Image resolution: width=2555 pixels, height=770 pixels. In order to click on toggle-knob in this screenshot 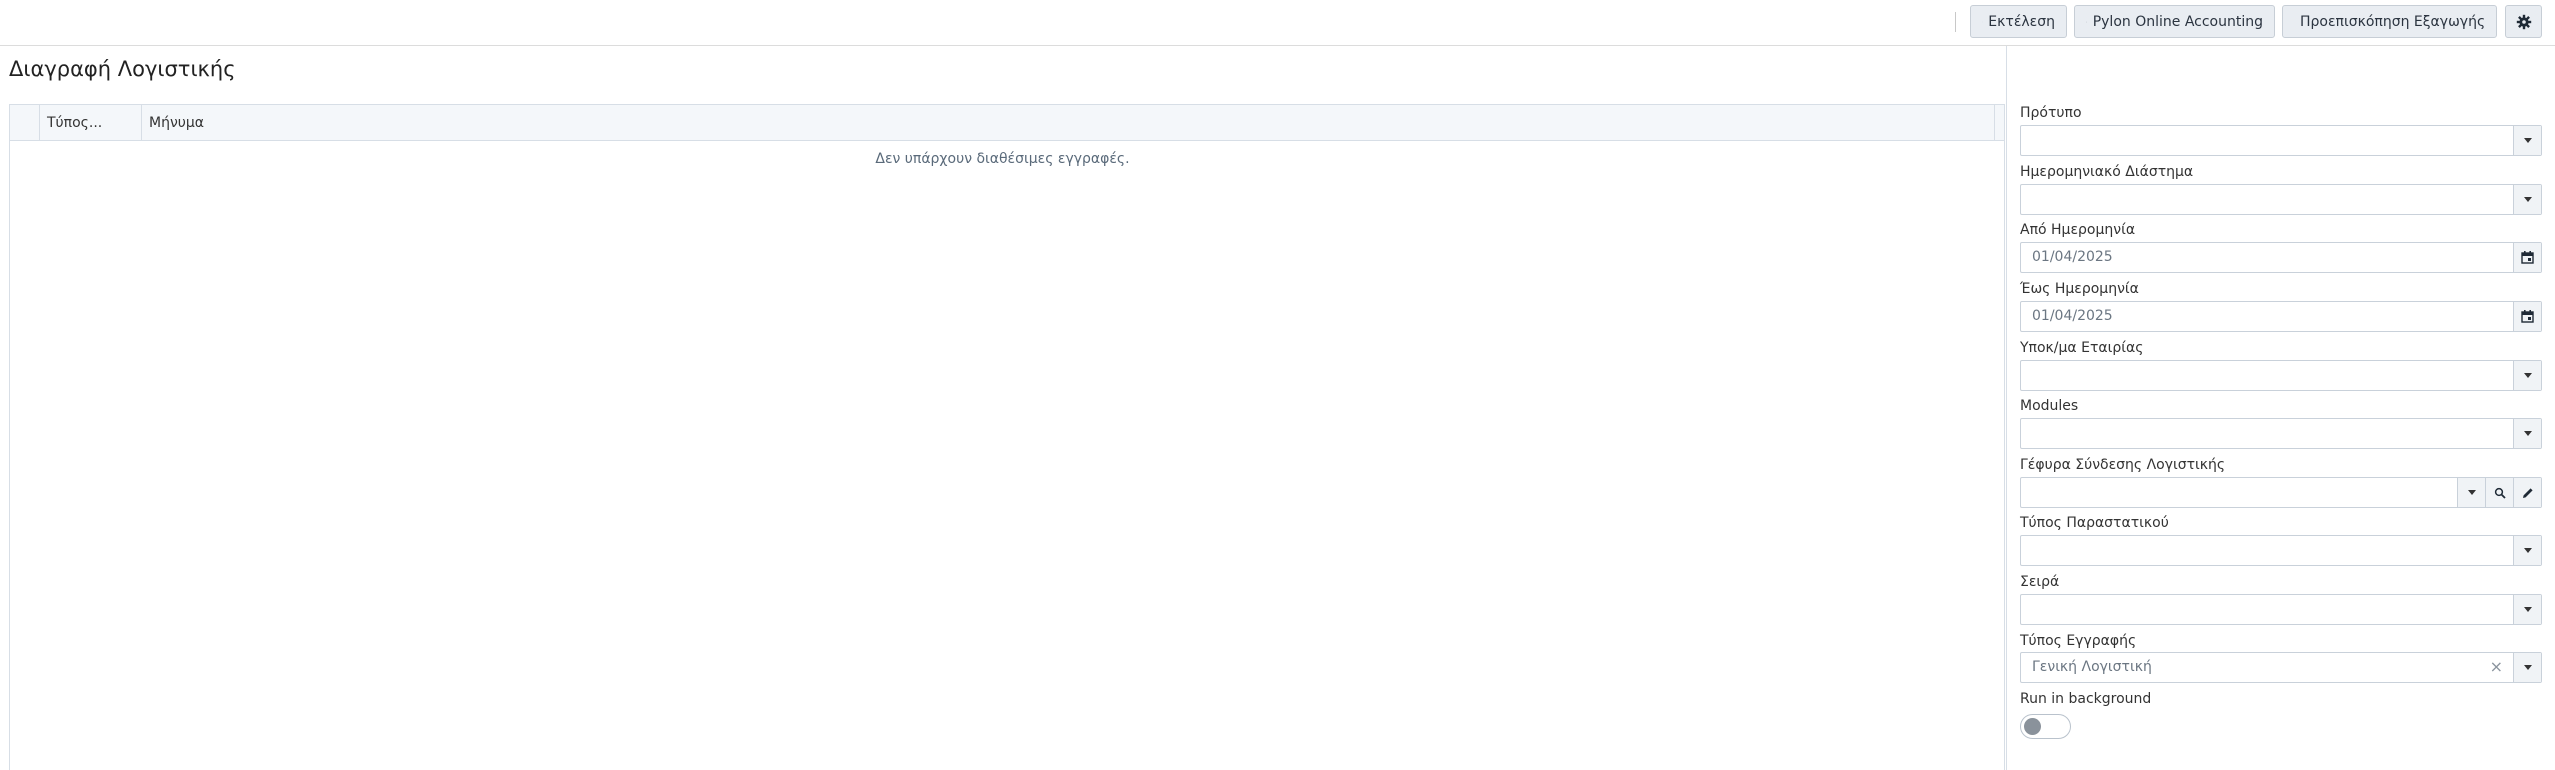, I will do `click(2032, 726)`.